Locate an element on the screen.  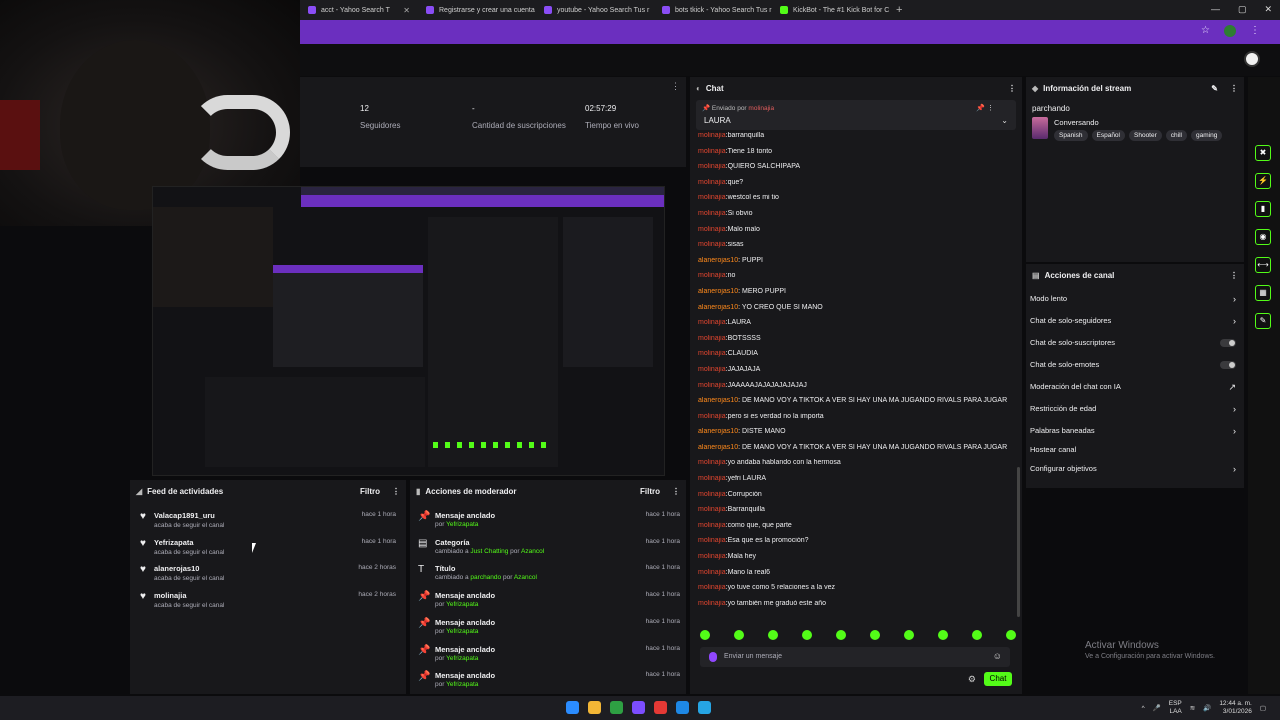
detail-highlight: Just Chatting is located at coordinates (489, 551).